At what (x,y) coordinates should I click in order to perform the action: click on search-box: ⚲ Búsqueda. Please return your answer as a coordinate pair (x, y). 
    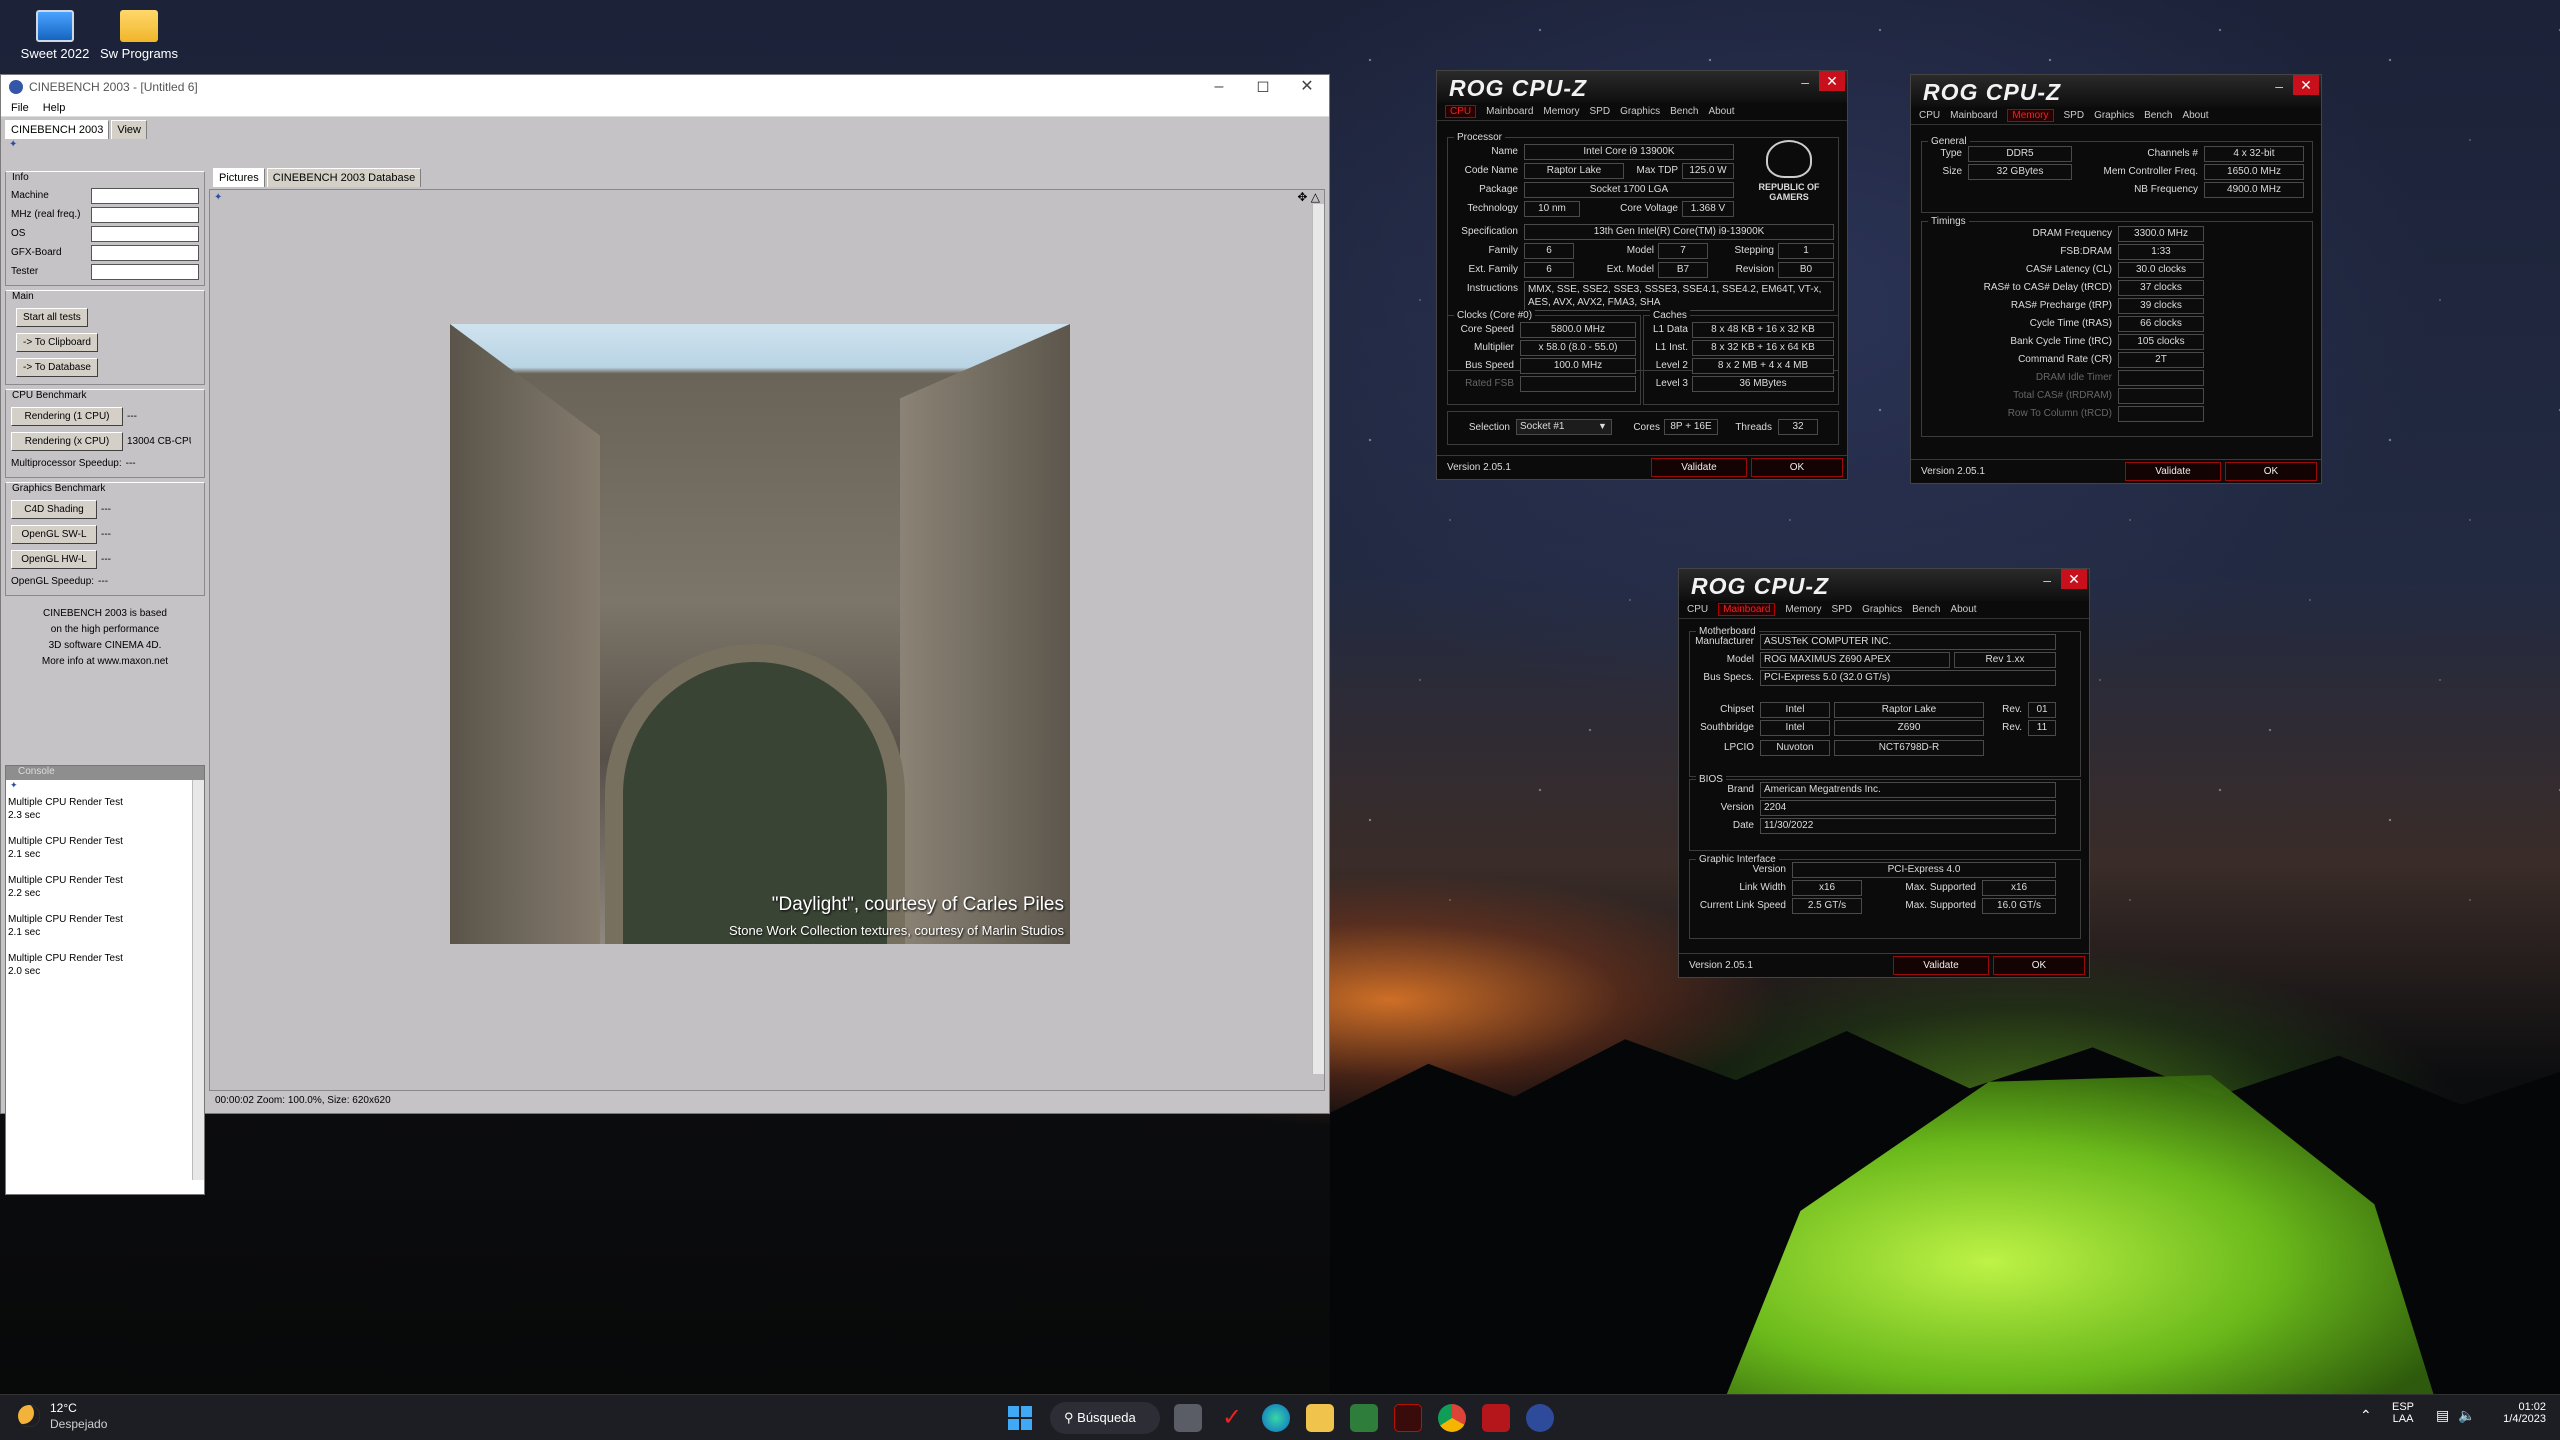
    Looking at the image, I should click on (1105, 1418).